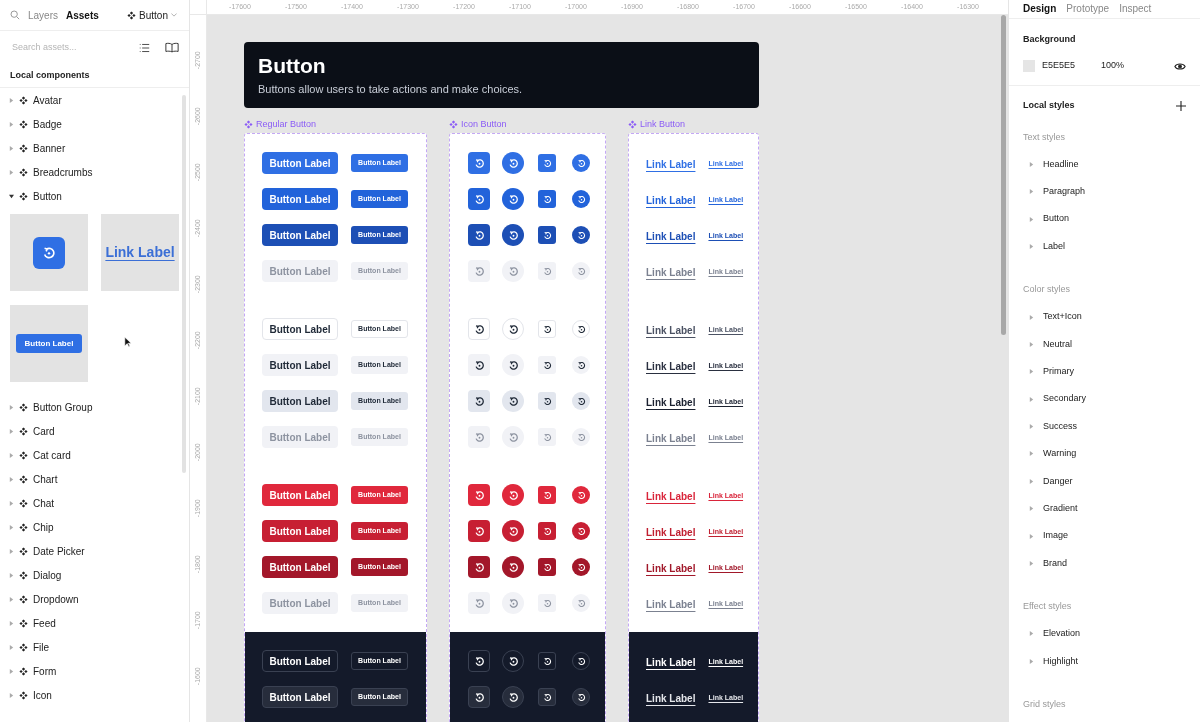 This screenshot has width=1200, height=722. What do you see at coordinates (44, 623) in the screenshot?
I see `component-item: Feed` at bounding box center [44, 623].